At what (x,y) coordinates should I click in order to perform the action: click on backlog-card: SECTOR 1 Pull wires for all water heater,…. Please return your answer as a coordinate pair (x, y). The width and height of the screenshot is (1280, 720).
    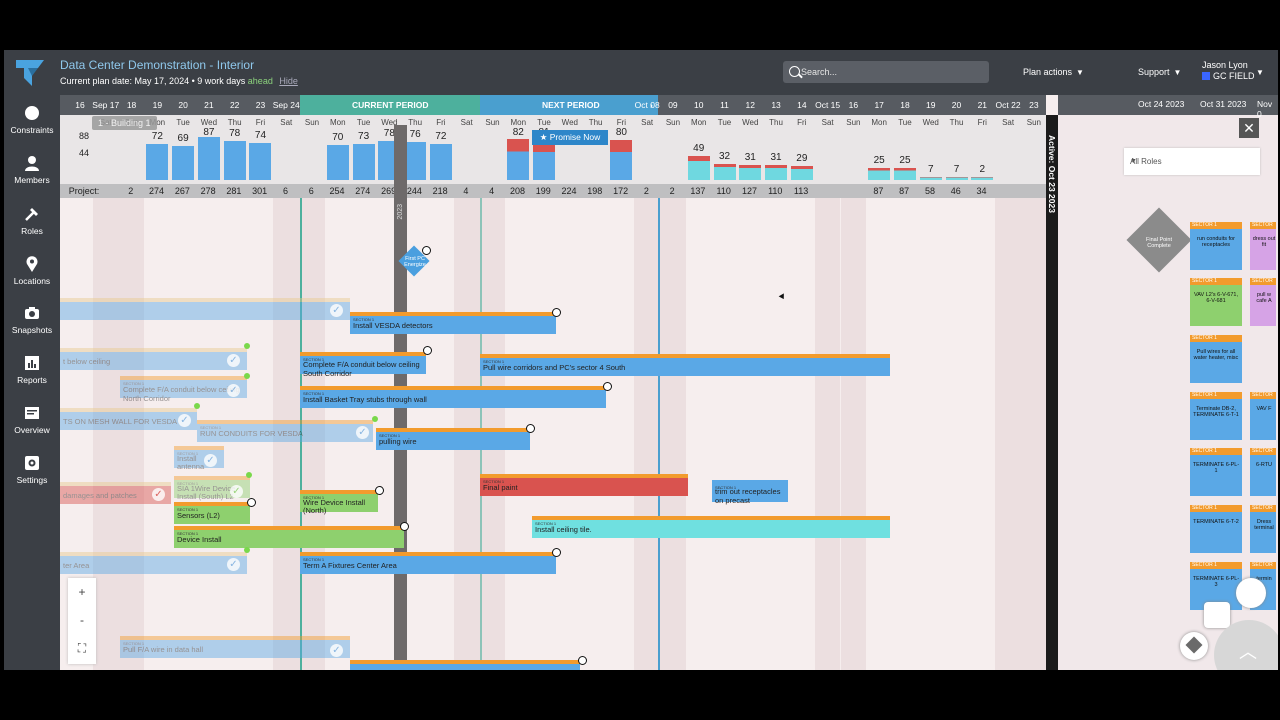
    Looking at the image, I should click on (1216, 359).